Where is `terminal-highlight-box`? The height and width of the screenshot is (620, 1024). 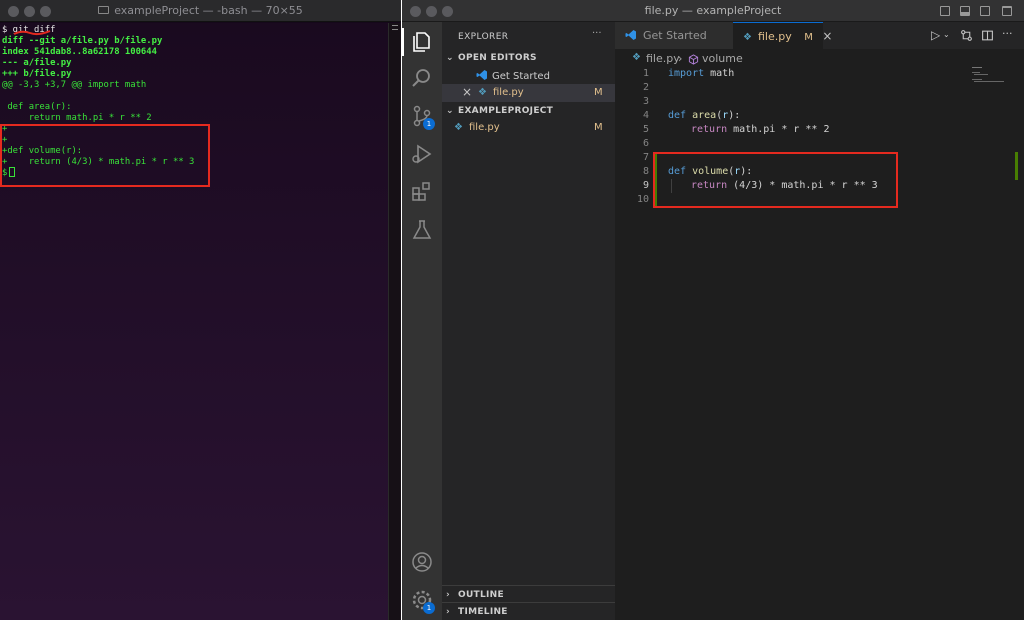 terminal-highlight-box is located at coordinates (105, 155).